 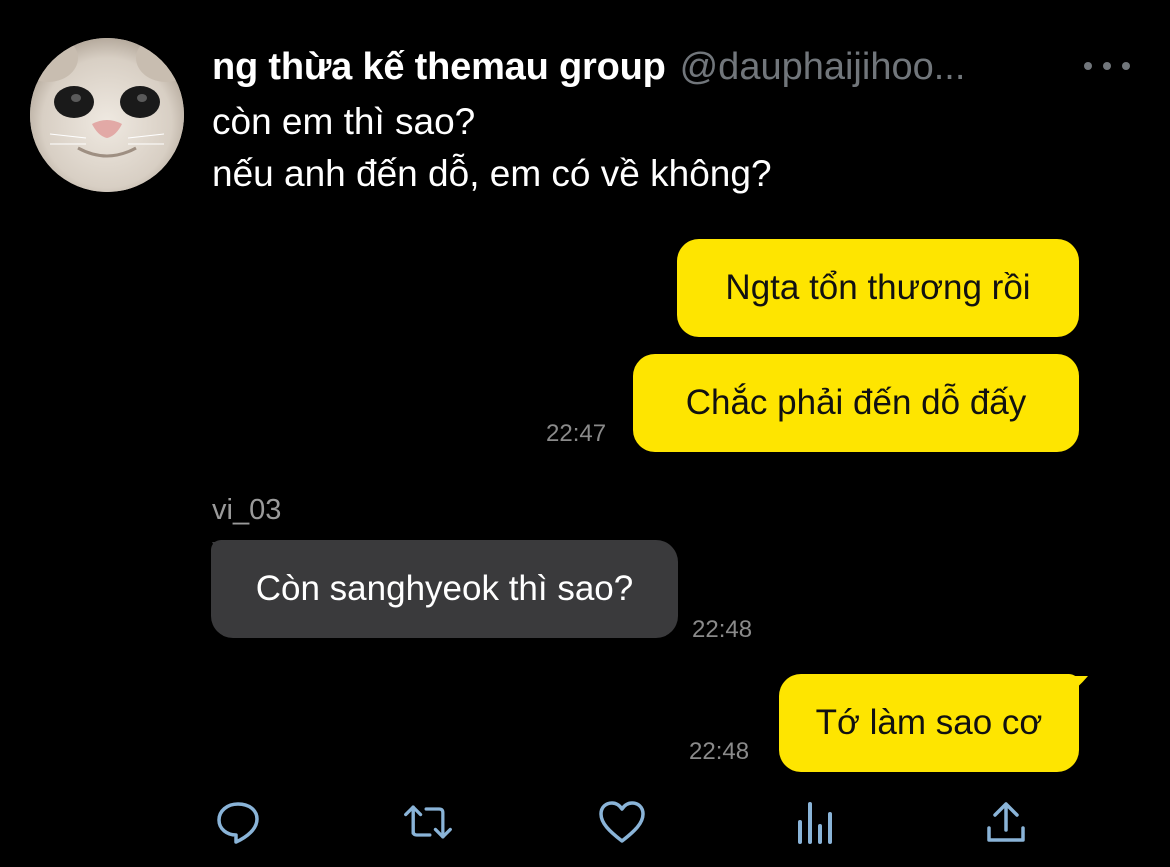 I want to click on reply-icon, so click(x=238, y=823).